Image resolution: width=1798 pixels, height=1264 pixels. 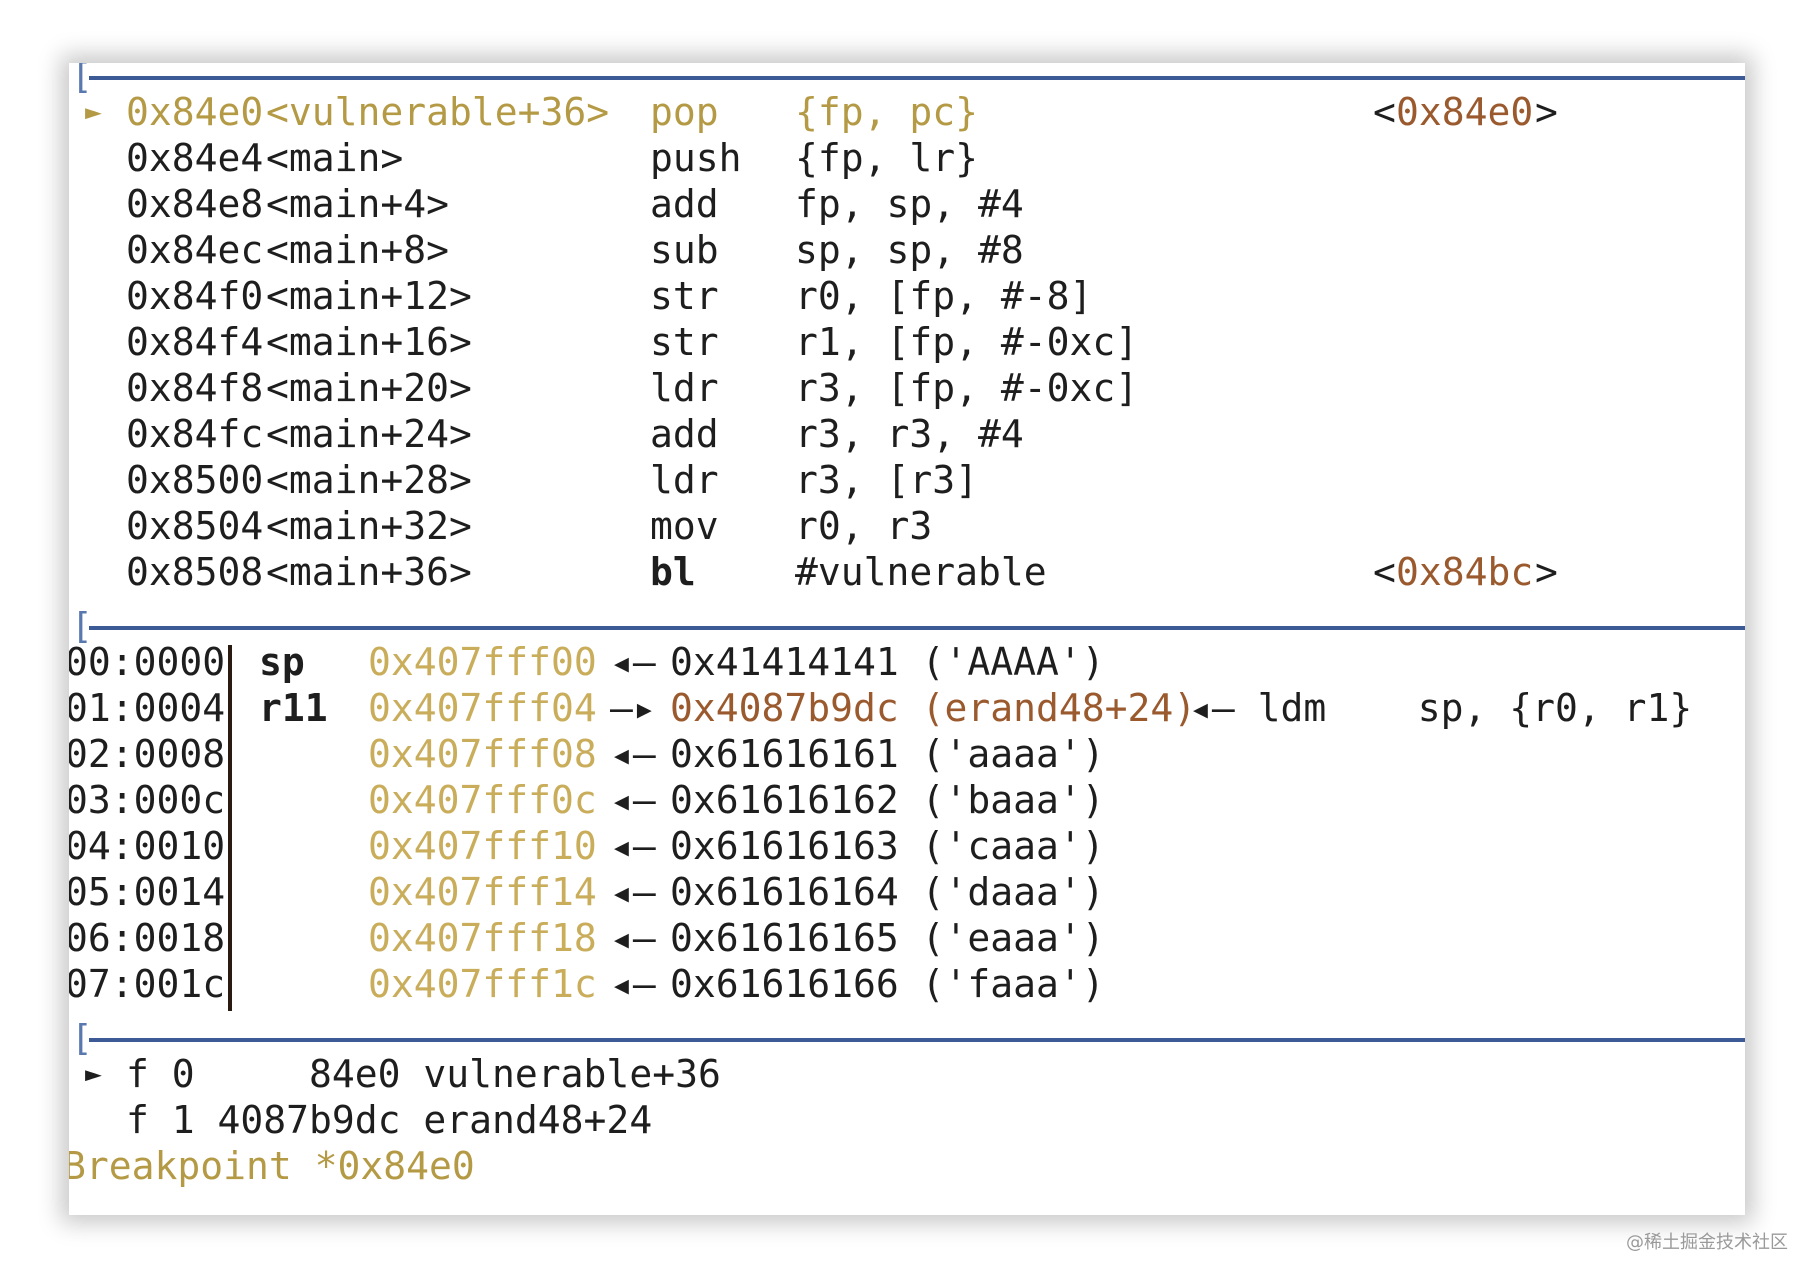 I want to click on disasm-operands: r3, [r3], so click(x=887, y=480).